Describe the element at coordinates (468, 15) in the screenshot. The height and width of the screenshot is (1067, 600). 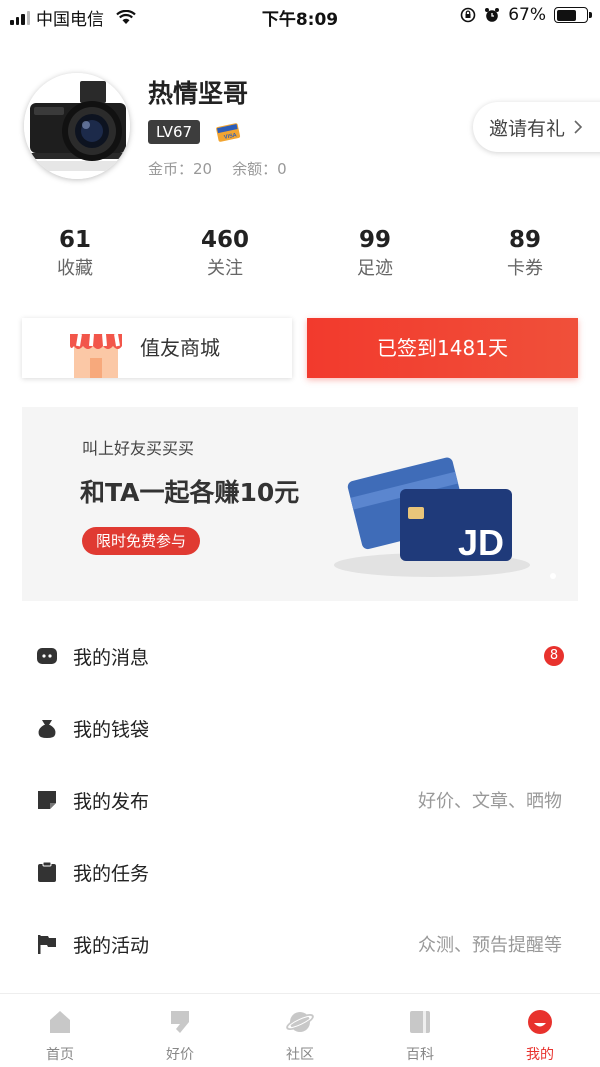
I see `rotation-lock-icon` at that location.